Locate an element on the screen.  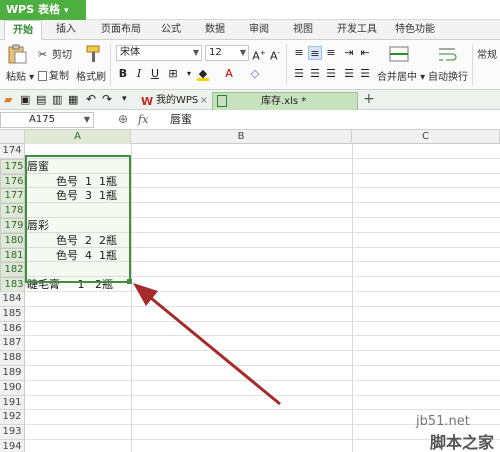
watermark-url: jb51.net is located at coordinates (443, 421).